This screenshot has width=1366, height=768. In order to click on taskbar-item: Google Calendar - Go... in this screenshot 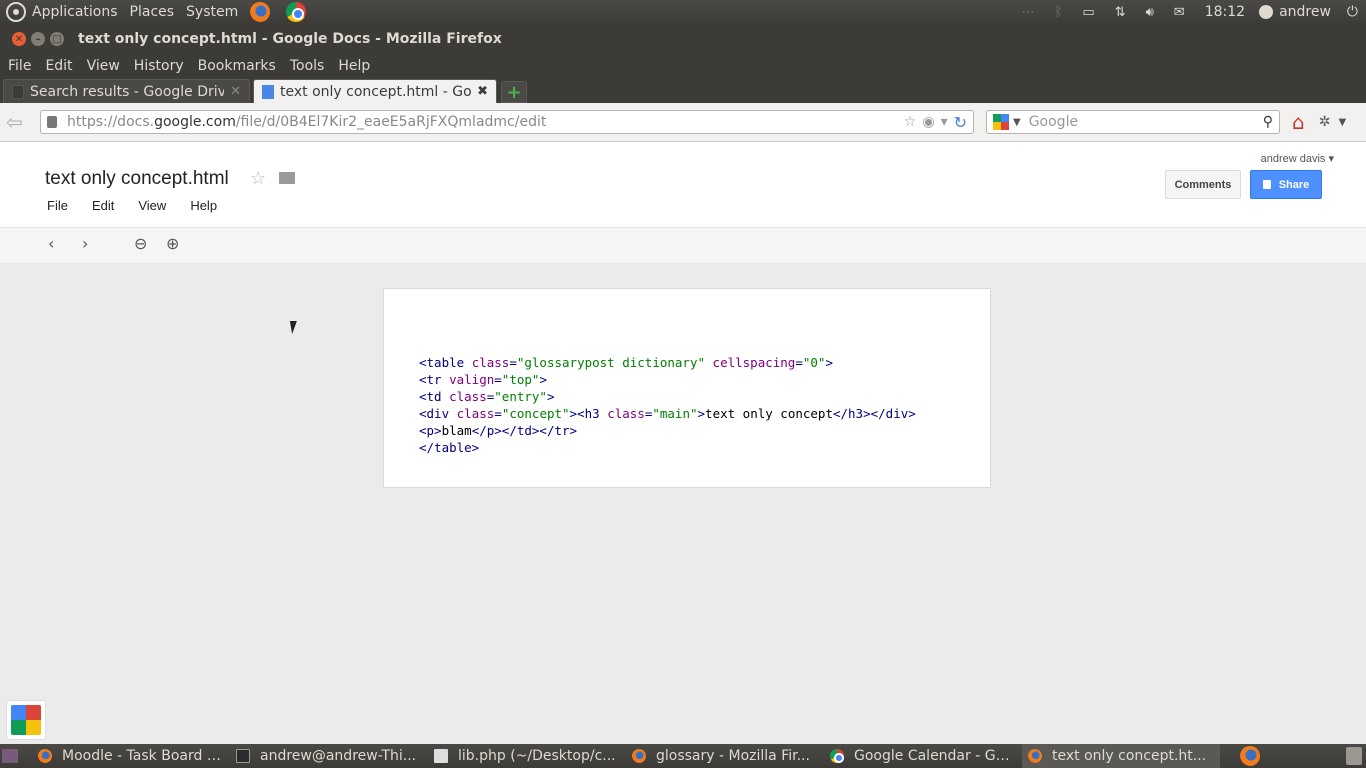, I will do `click(923, 756)`.